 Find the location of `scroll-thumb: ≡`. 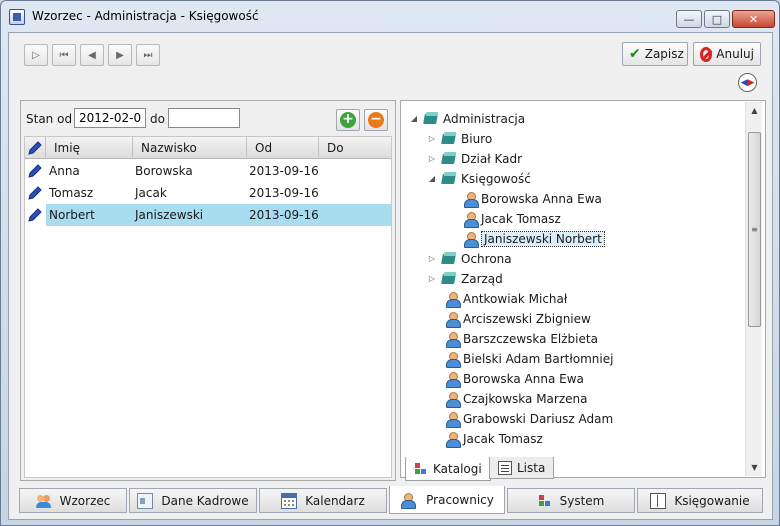

scroll-thumb: ≡ is located at coordinates (754, 229).